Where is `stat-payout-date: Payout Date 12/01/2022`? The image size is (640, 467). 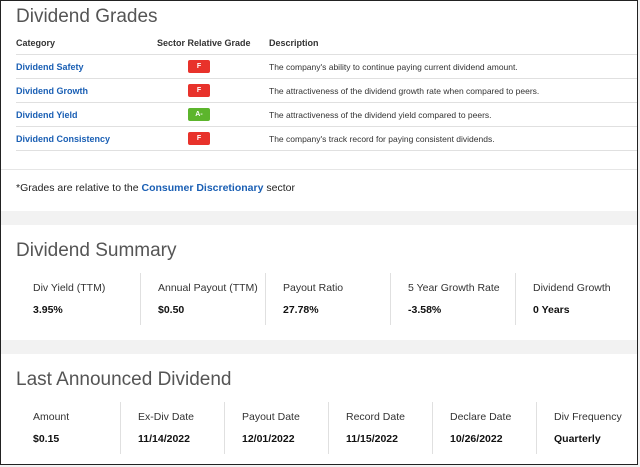
stat-payout-date: Payout Date 12/01/2022 is located at coordinates (276, 428).